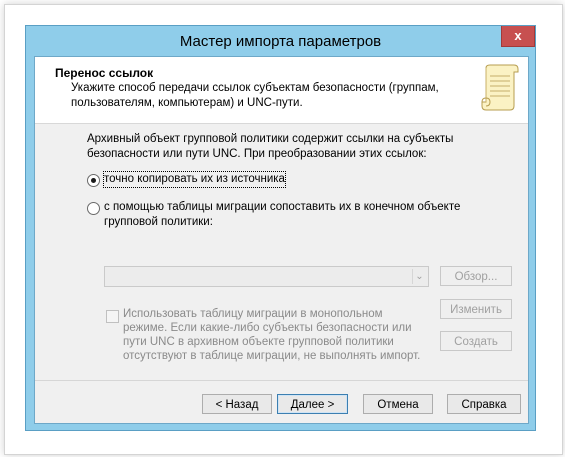 The image size is (565, 457). Describe the element at coordinates (398, 404) in the screenshot. I see `cancel-button: Отмена` at that location.